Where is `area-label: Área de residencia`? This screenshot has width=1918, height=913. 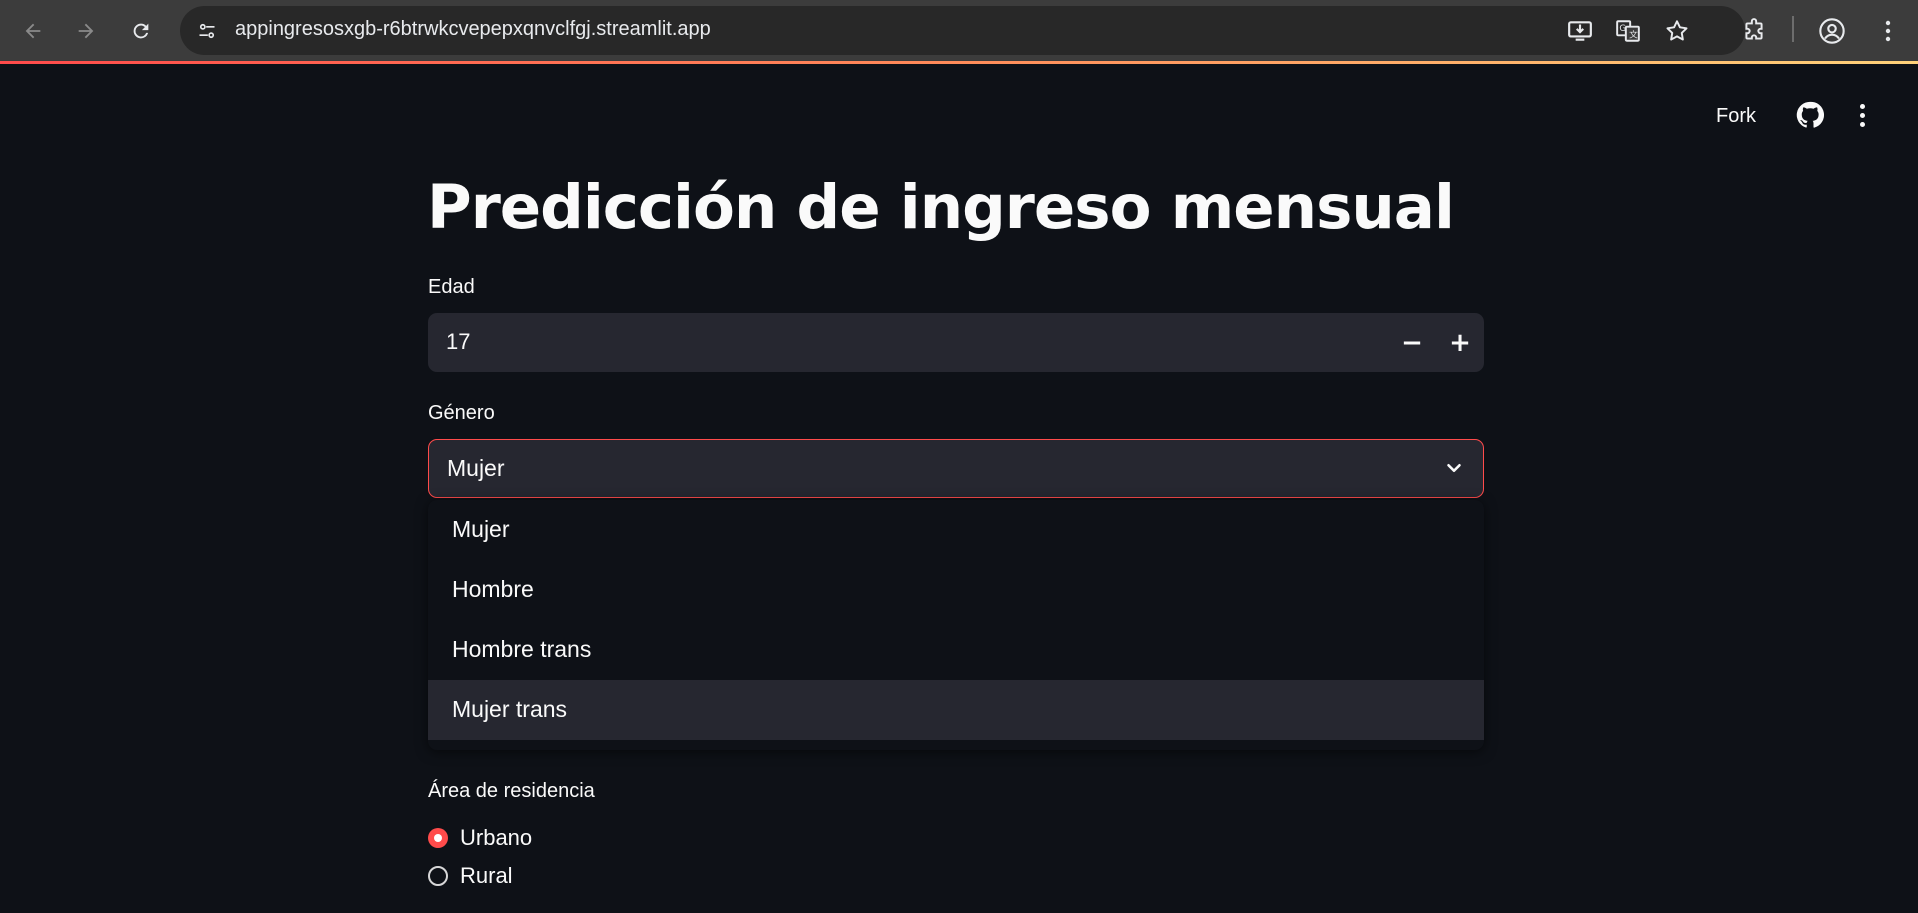
area-label: Área de residencia is located at coordinates (511, 791).